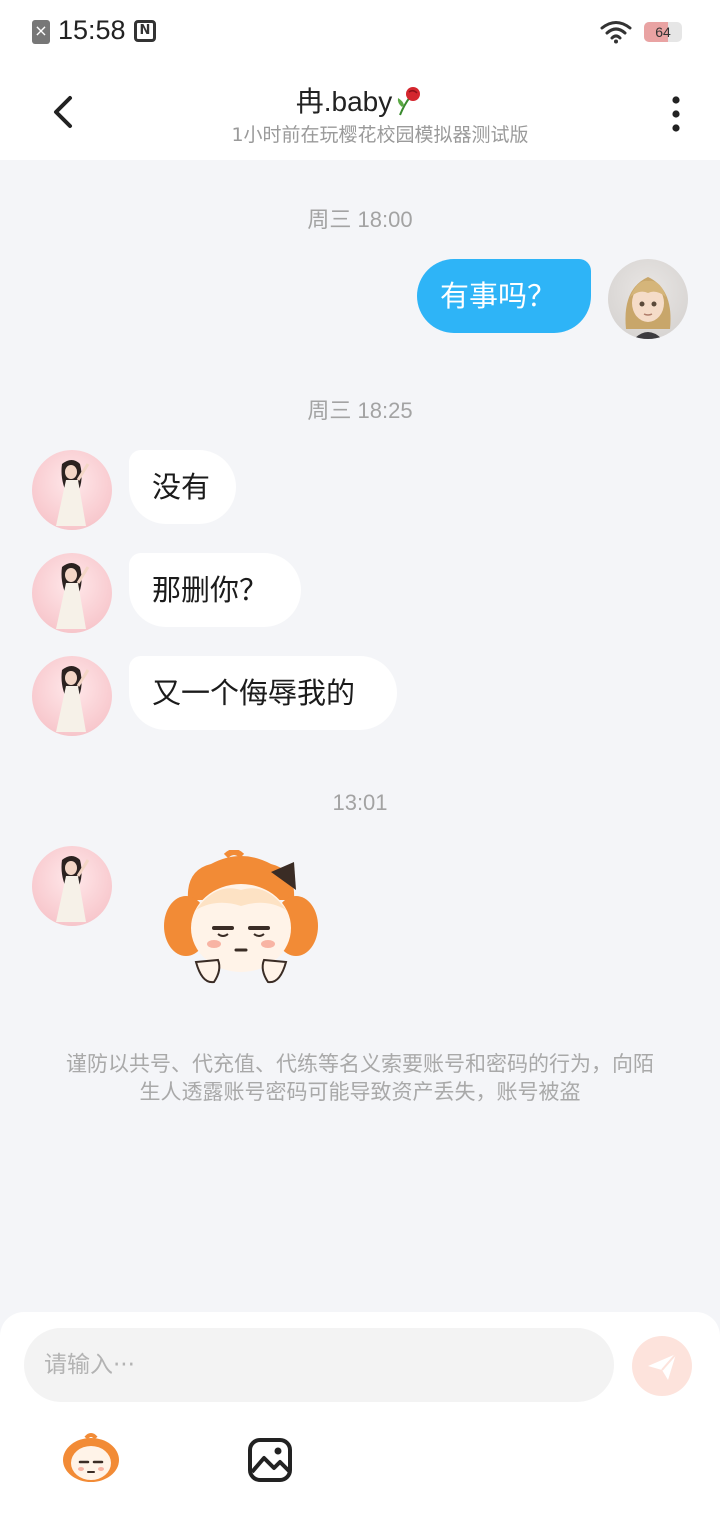 The height and width of the screenshot is (1520, 720). I want to click on timestamp: 周三 18:00, so click(360, 219).